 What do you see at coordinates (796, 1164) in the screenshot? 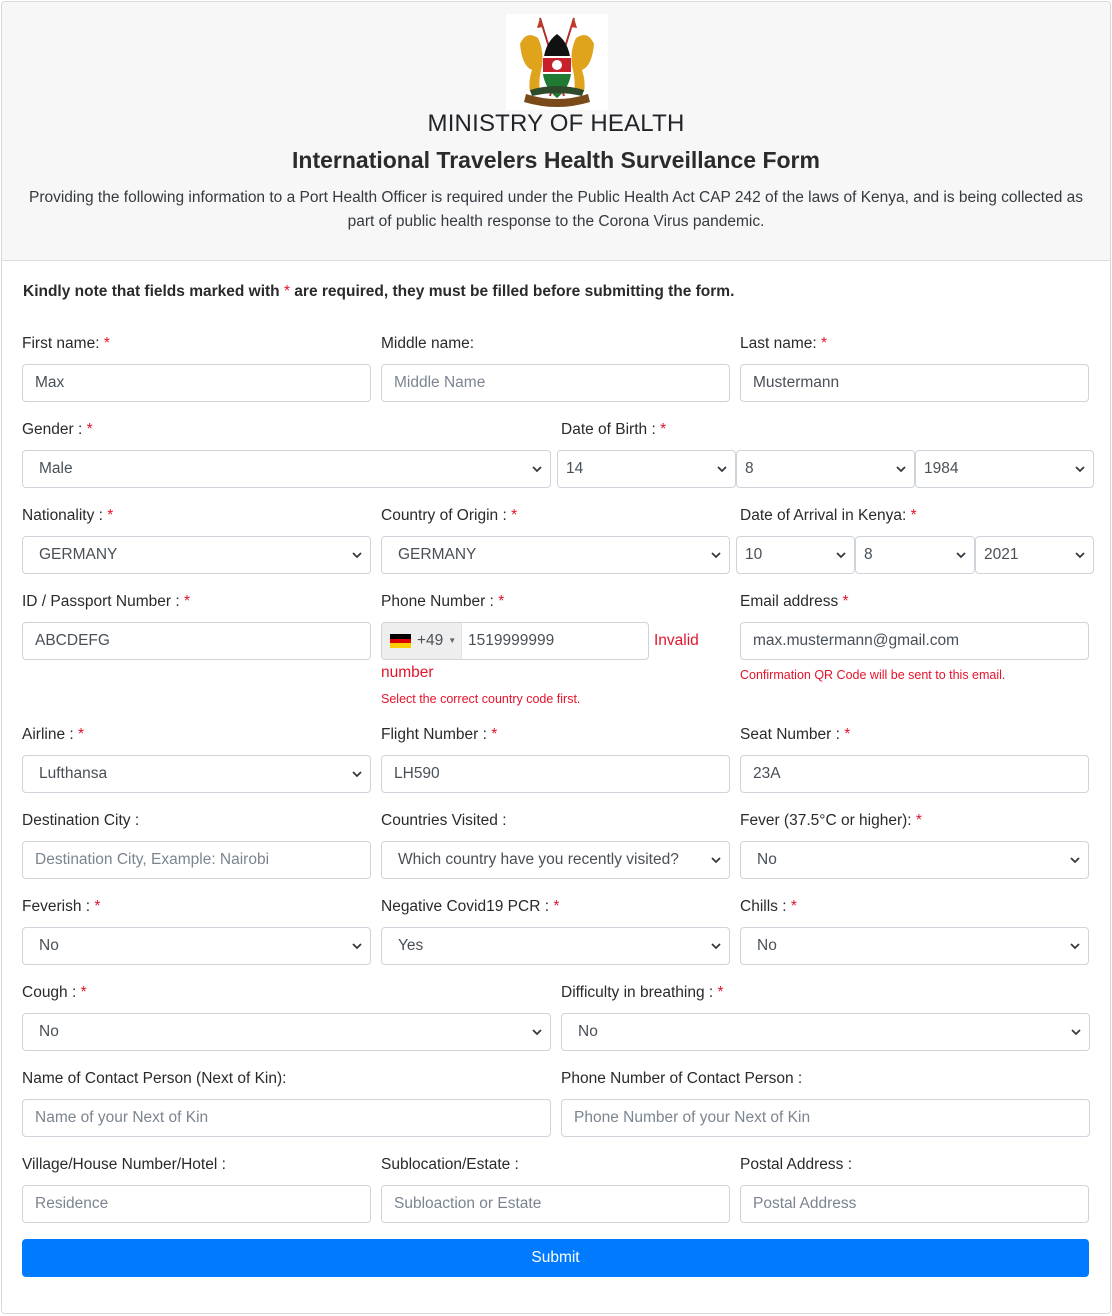
I see `postal-label: Postal Address :` at bounding box center [796, 1164].